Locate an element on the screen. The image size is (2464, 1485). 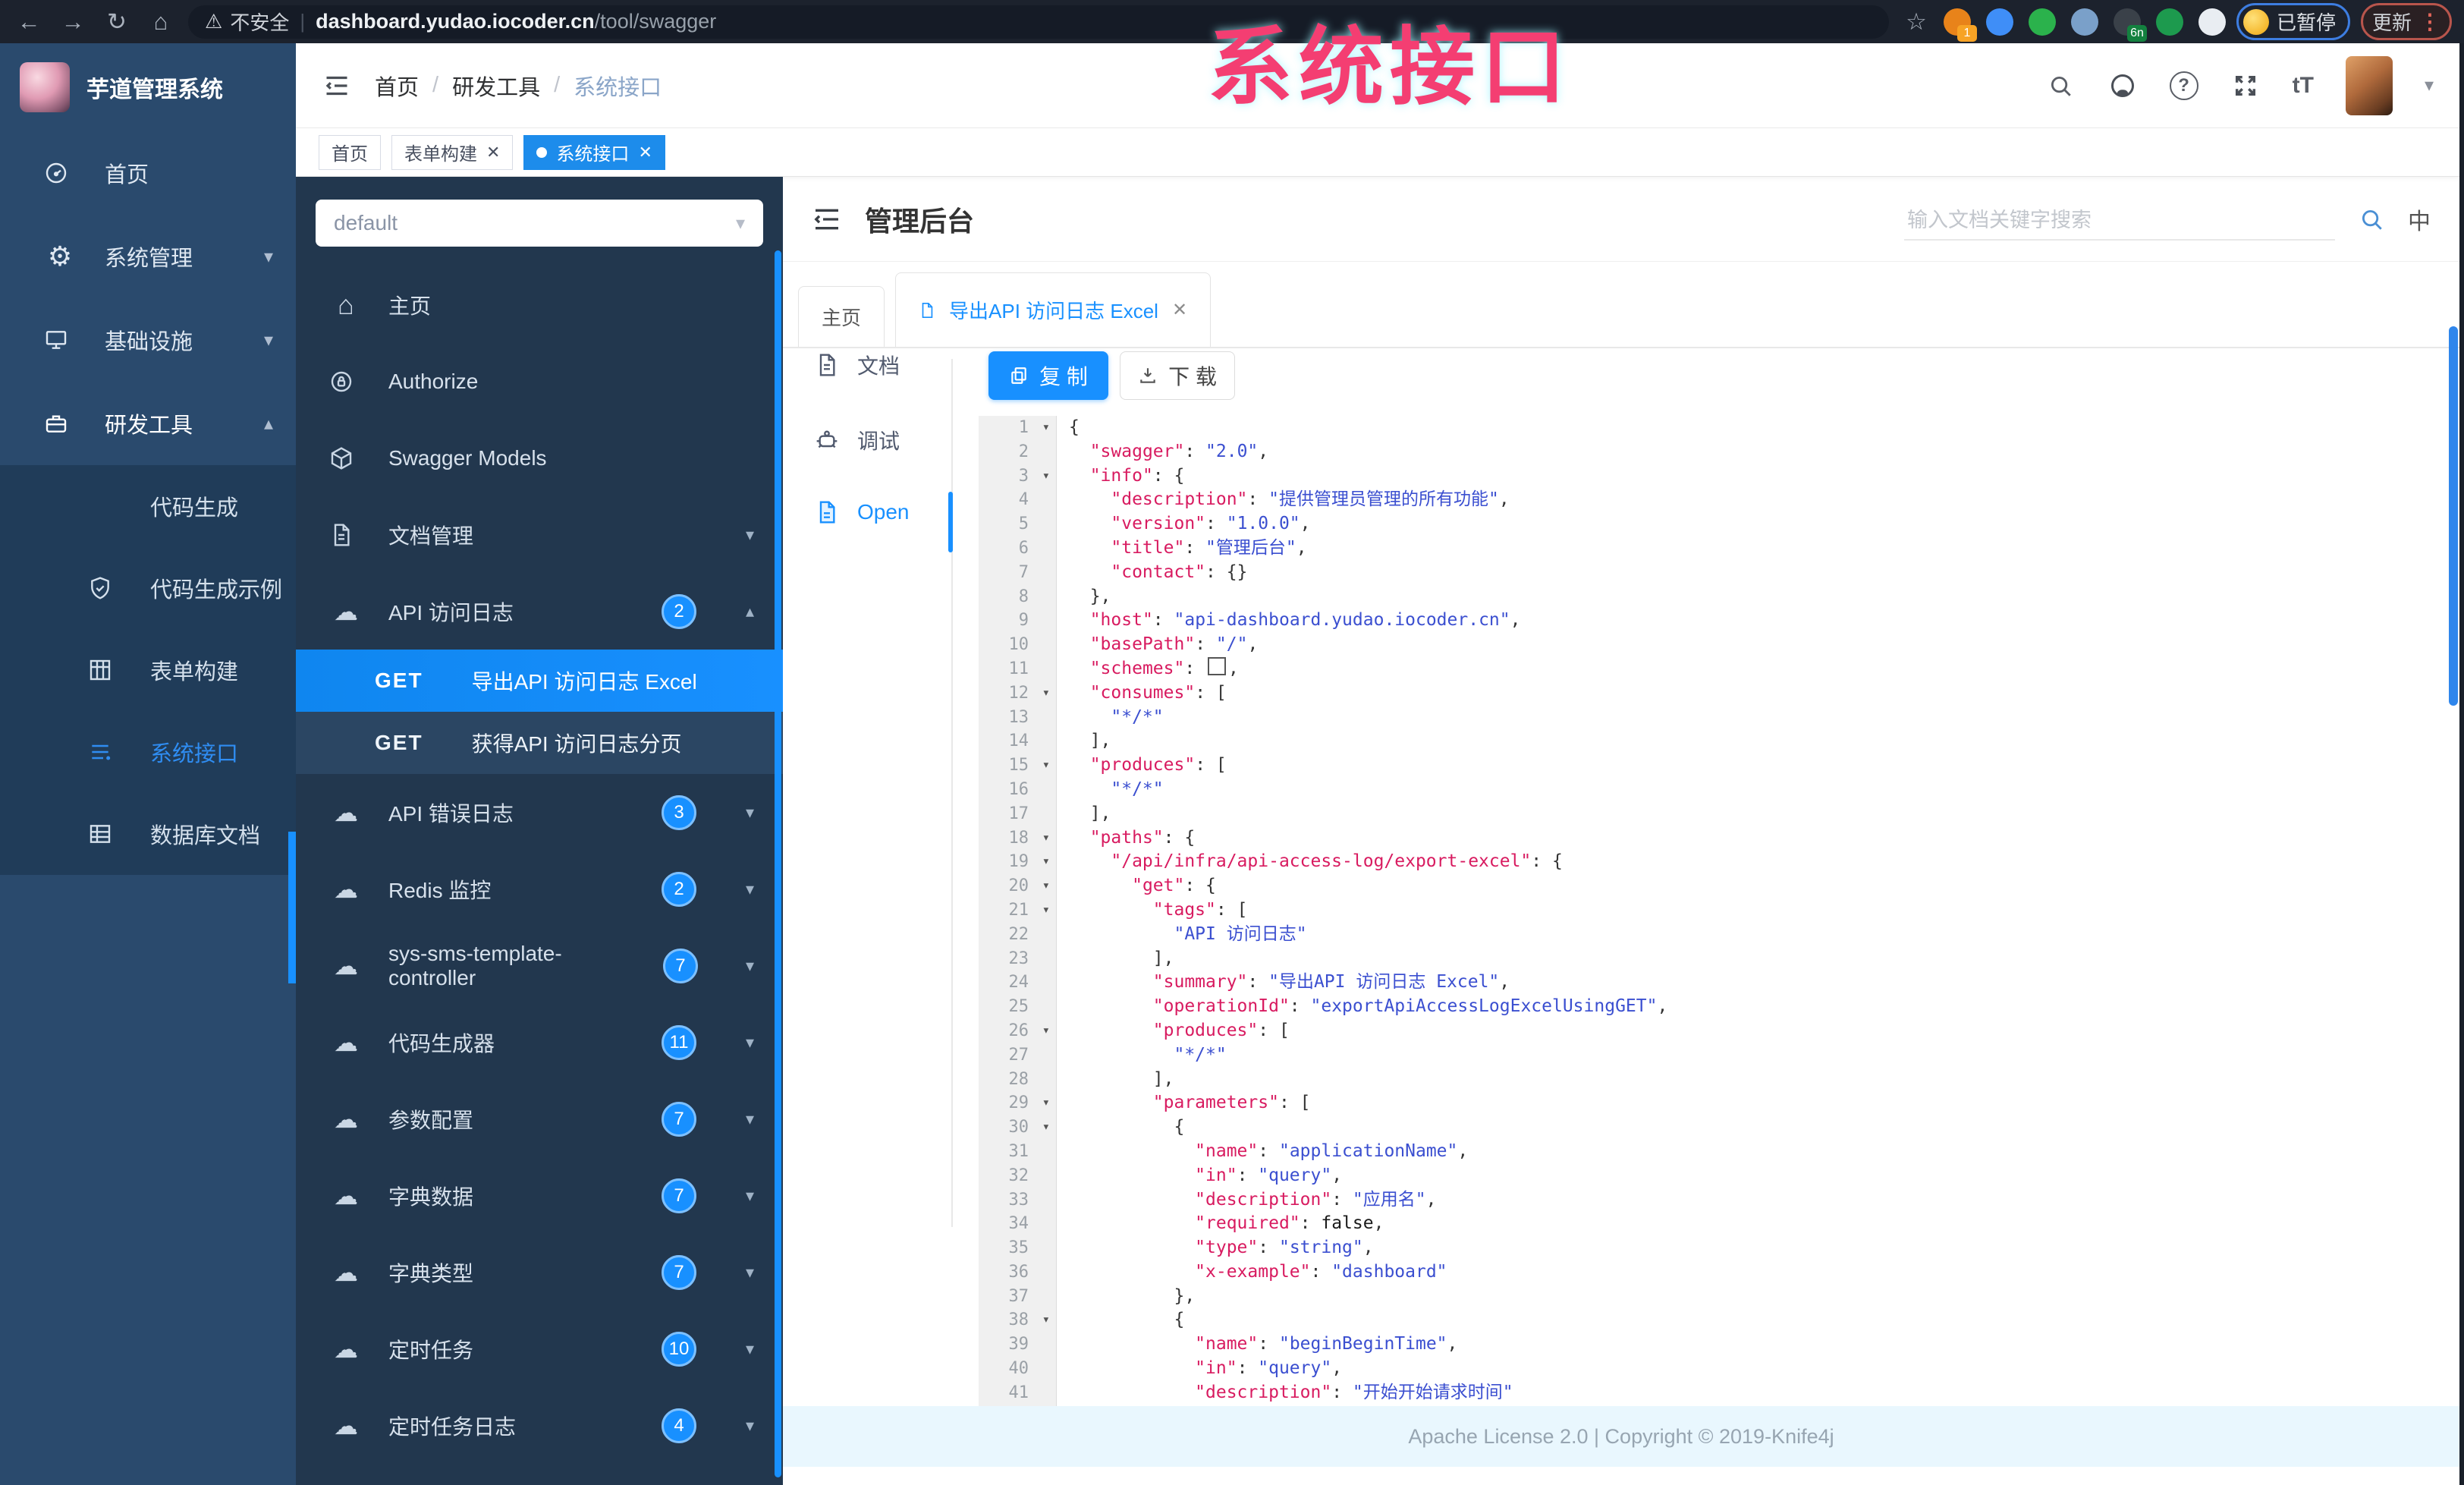
menu-dots-icon: ⋮ is located at coordinates (2429, 21).